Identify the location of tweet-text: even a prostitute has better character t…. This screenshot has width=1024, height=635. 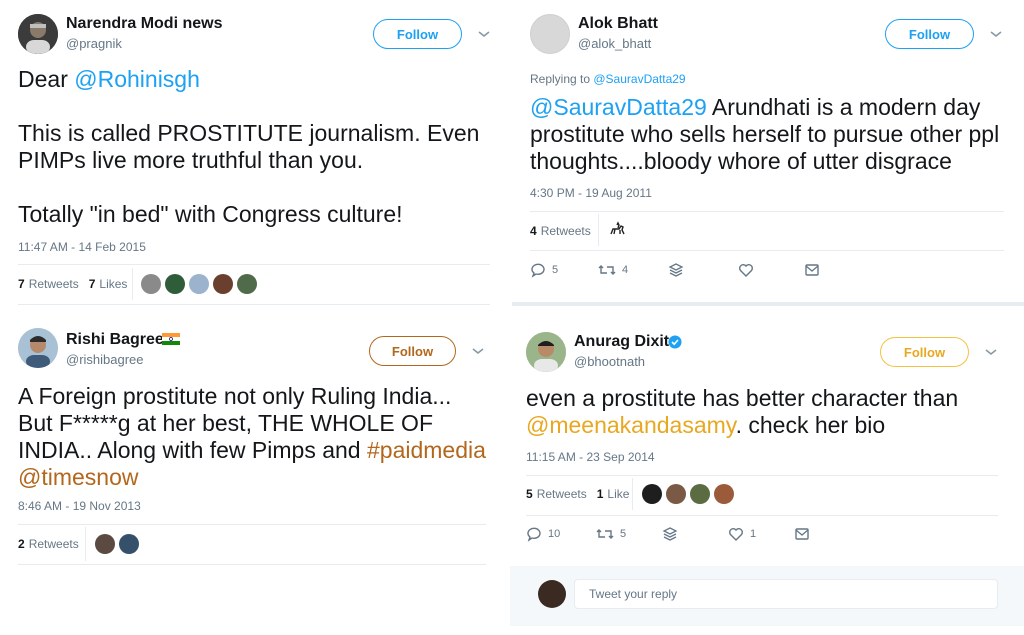
(766, 412).